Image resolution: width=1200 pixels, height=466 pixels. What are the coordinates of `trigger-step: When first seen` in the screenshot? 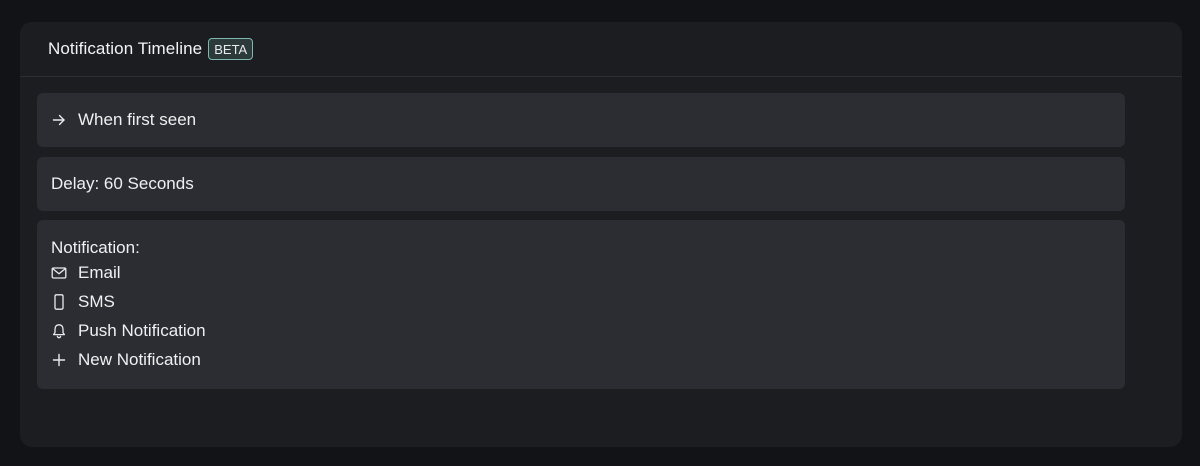 It's located at (581, 120).